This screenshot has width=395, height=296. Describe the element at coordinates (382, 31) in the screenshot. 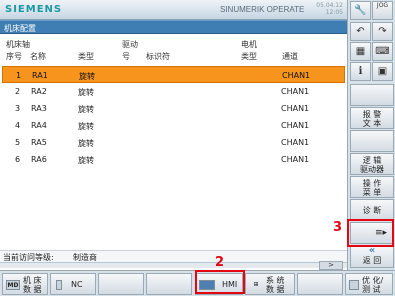

I see `redo-icon: ↷` at that location.